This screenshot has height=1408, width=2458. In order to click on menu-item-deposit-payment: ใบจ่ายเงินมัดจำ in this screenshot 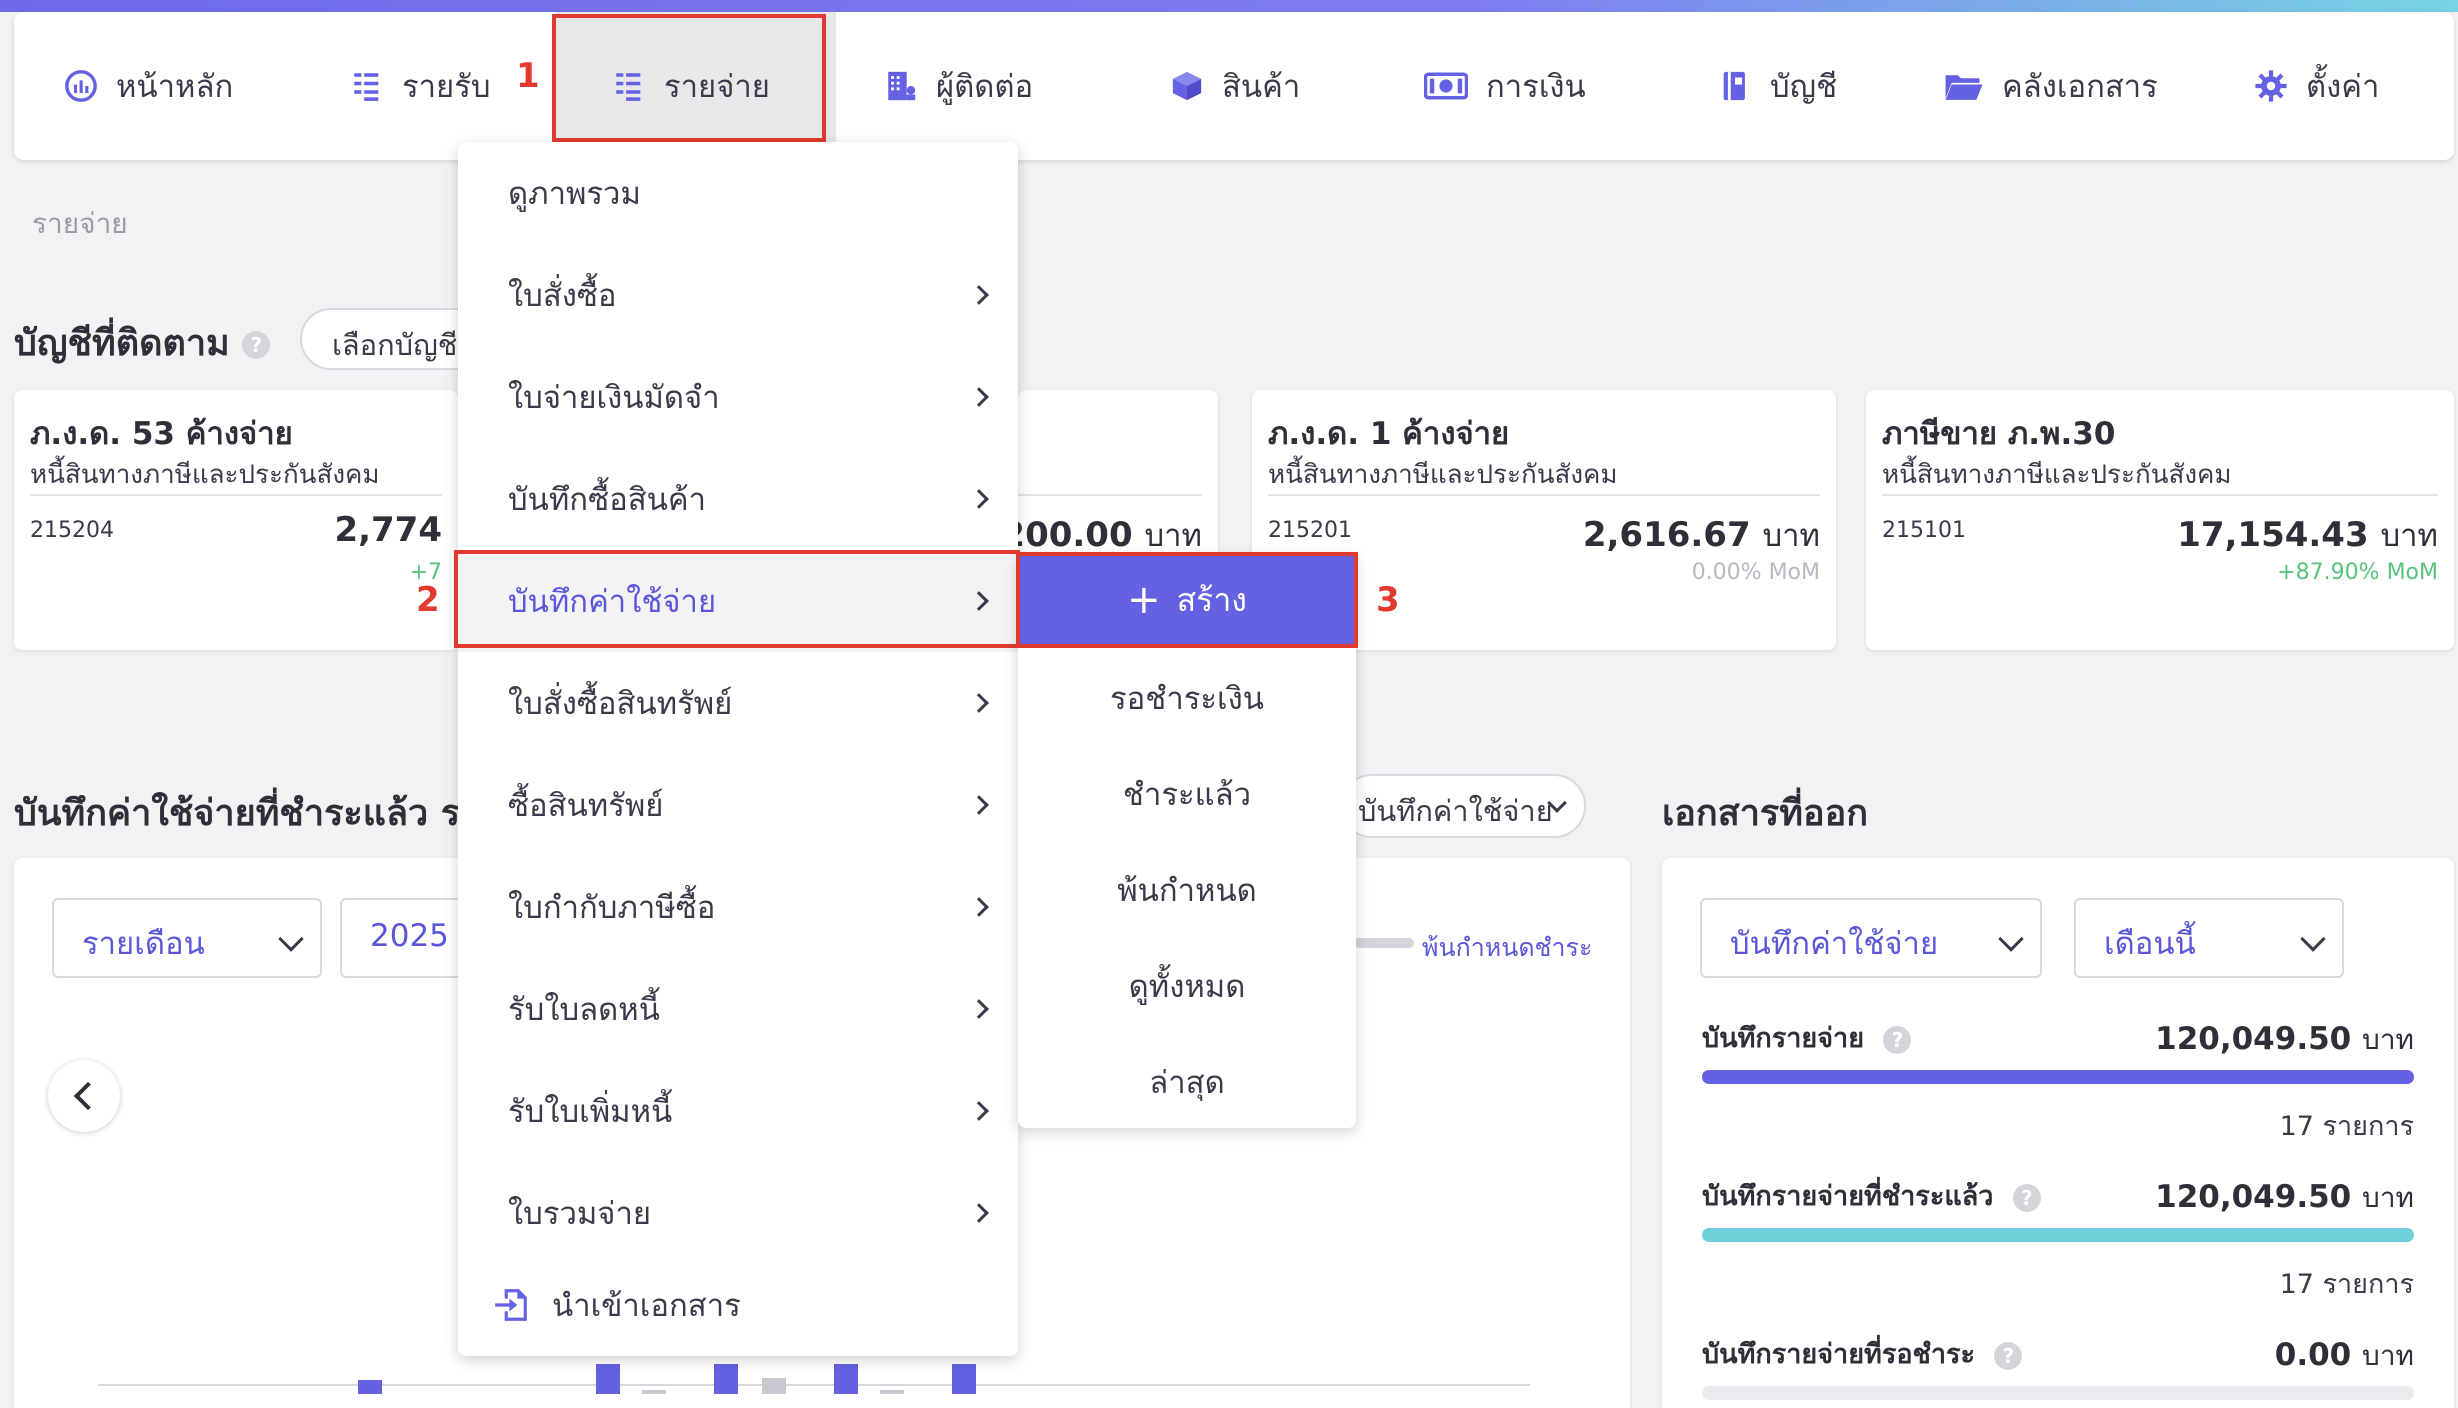, I will do `click(738, 397)`.